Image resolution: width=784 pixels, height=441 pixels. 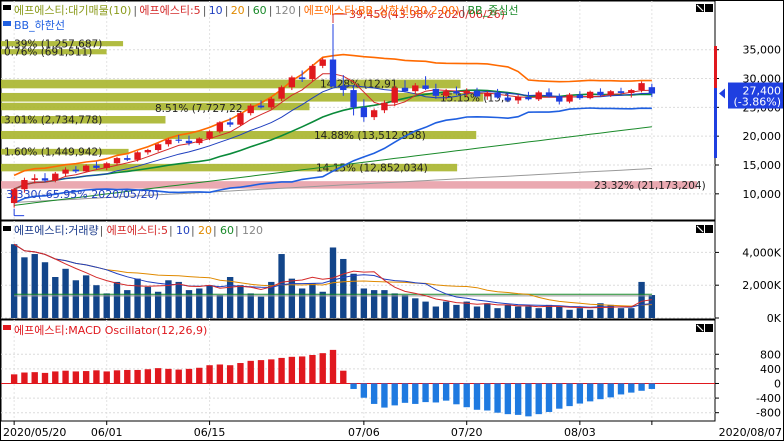 What do you see at coordinates (364, 432) in the screenshot?
I see `x-tick-label: 07/06` at bounding box center [364, 432].